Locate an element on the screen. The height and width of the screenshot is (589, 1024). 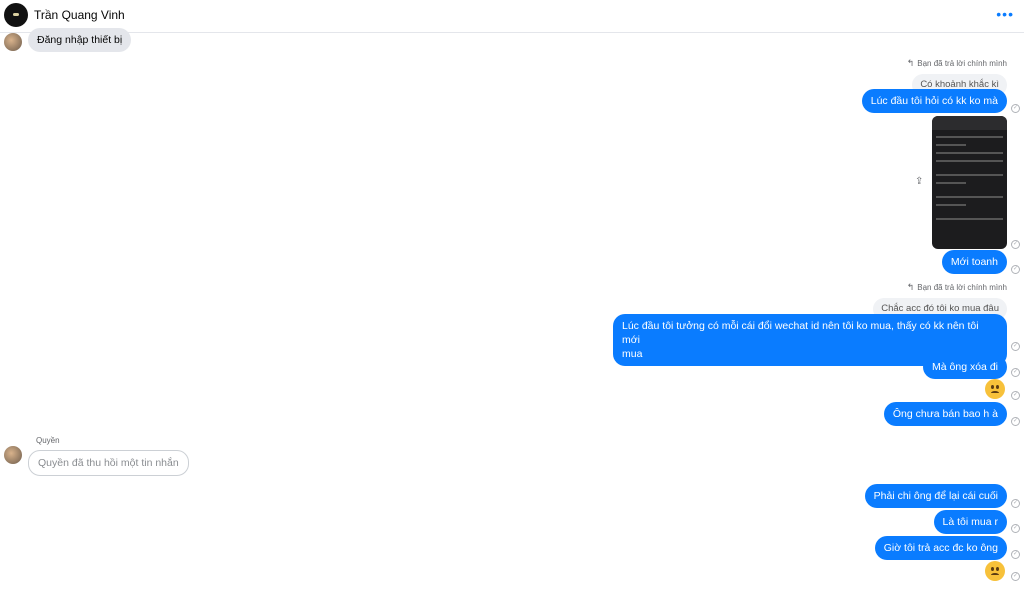
incoming-message: Đăng nhập thiết bị is located at coordinates (80, 40).